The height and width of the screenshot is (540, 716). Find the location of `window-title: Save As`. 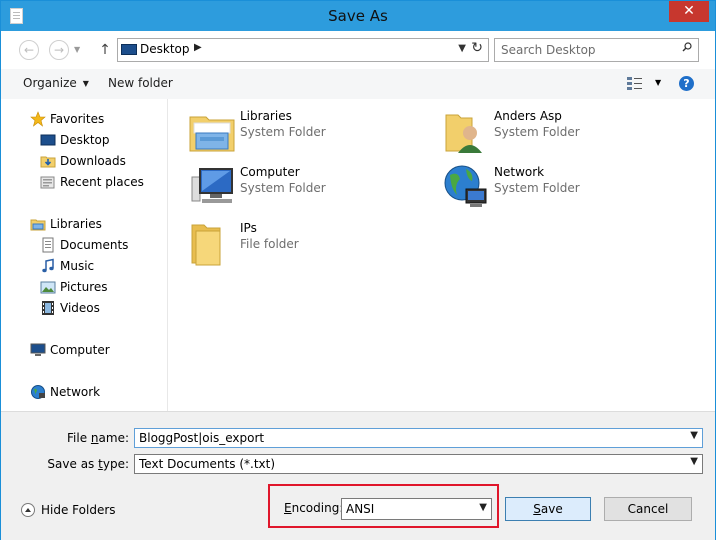

window-title: Save As is located at coordinates (358, 16).